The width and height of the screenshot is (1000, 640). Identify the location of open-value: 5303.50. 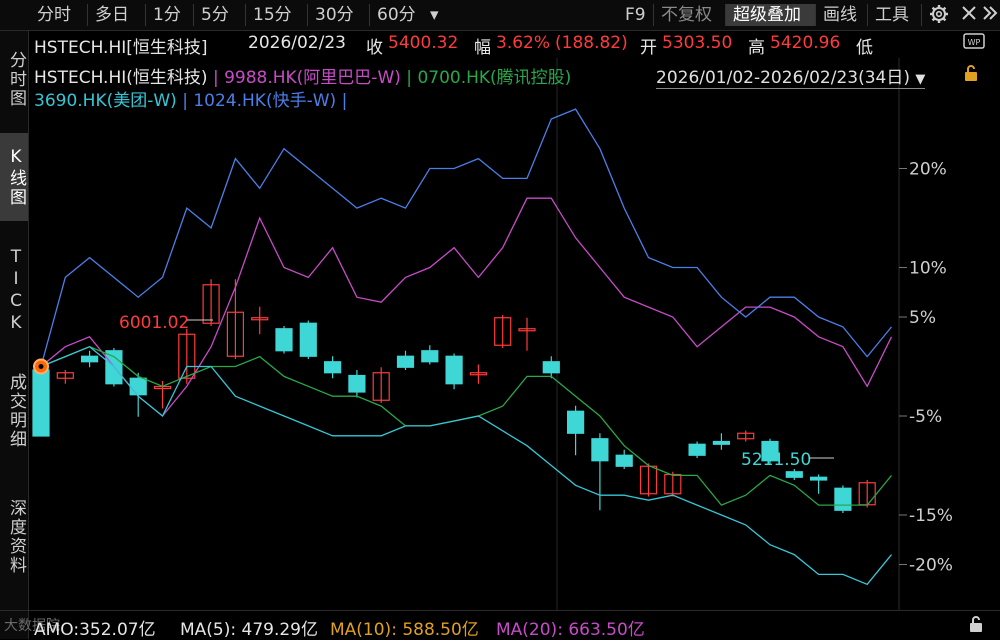
(697, 43).